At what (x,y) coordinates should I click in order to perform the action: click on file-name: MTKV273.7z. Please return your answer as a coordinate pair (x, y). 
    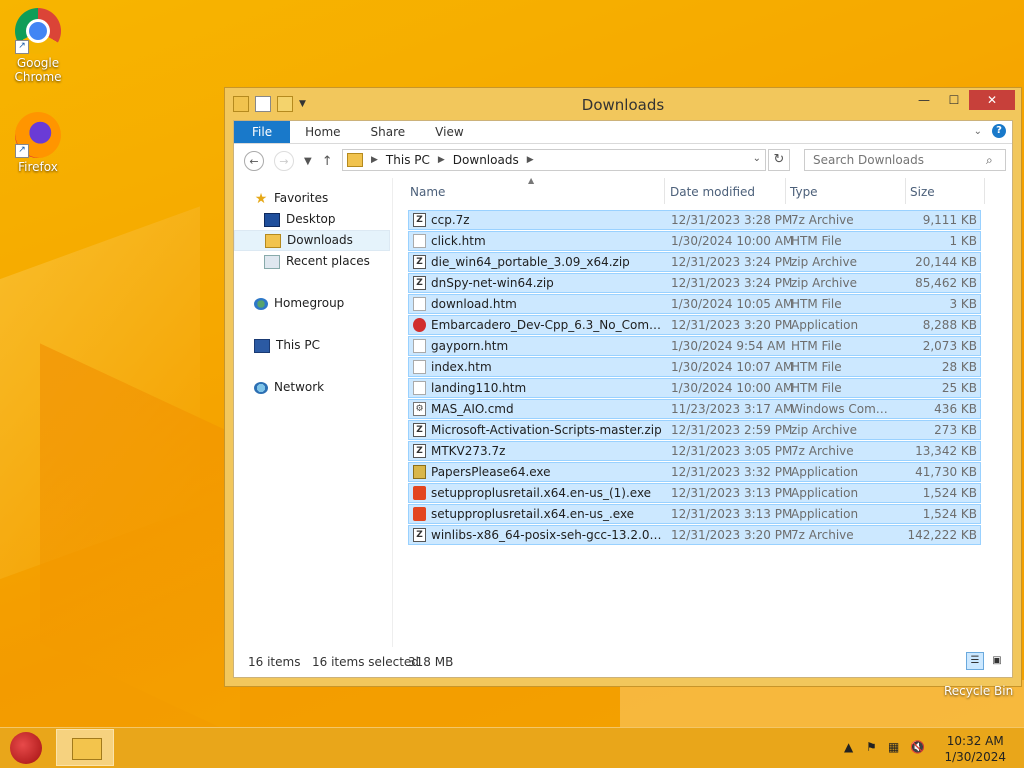
    Looking at the image, I should click on (468, 451).